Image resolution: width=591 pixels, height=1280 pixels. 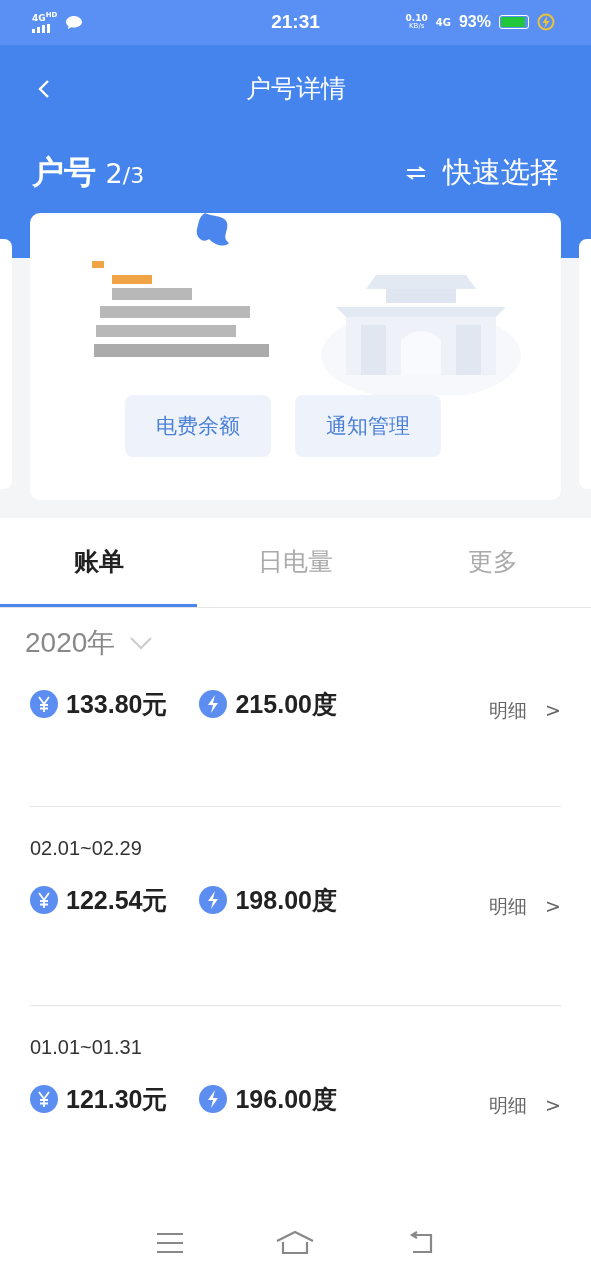 I want to click on bill-amount: 122.54元, so click(x=117, y=900).